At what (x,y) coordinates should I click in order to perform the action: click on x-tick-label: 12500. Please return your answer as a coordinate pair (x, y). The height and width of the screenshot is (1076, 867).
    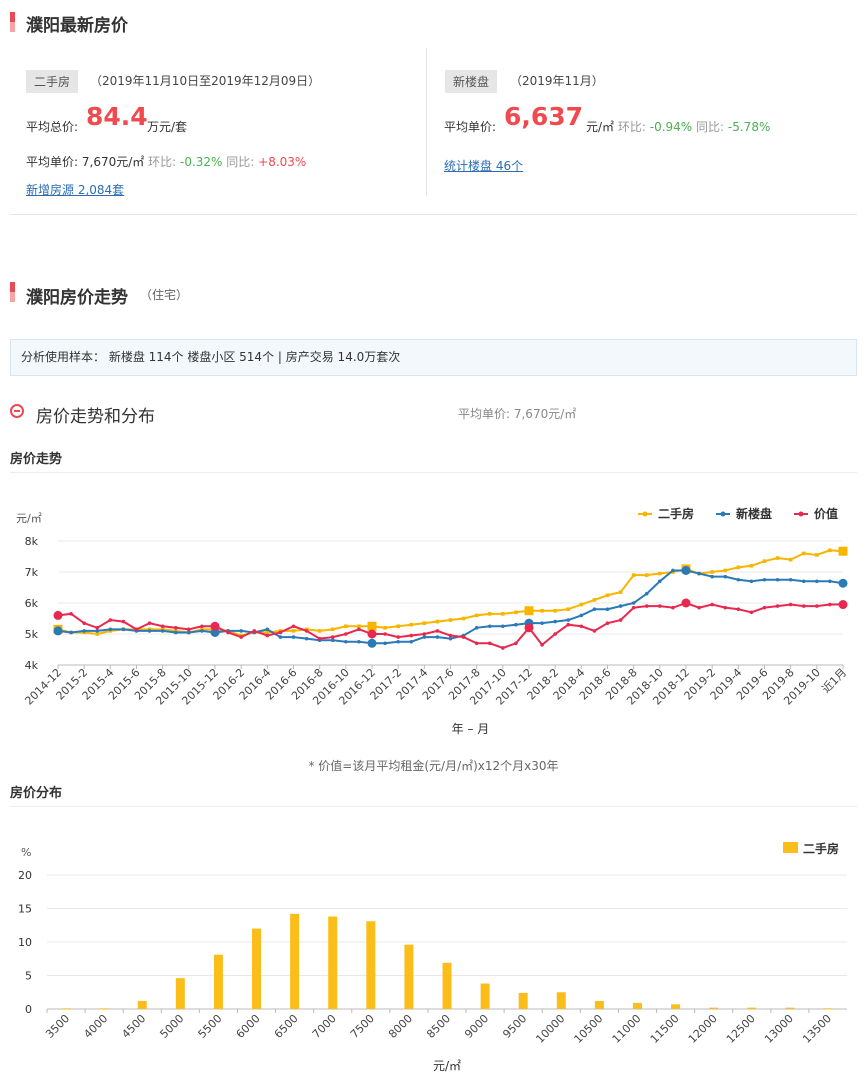
    Looking at the image, I should click on (741, 1029).